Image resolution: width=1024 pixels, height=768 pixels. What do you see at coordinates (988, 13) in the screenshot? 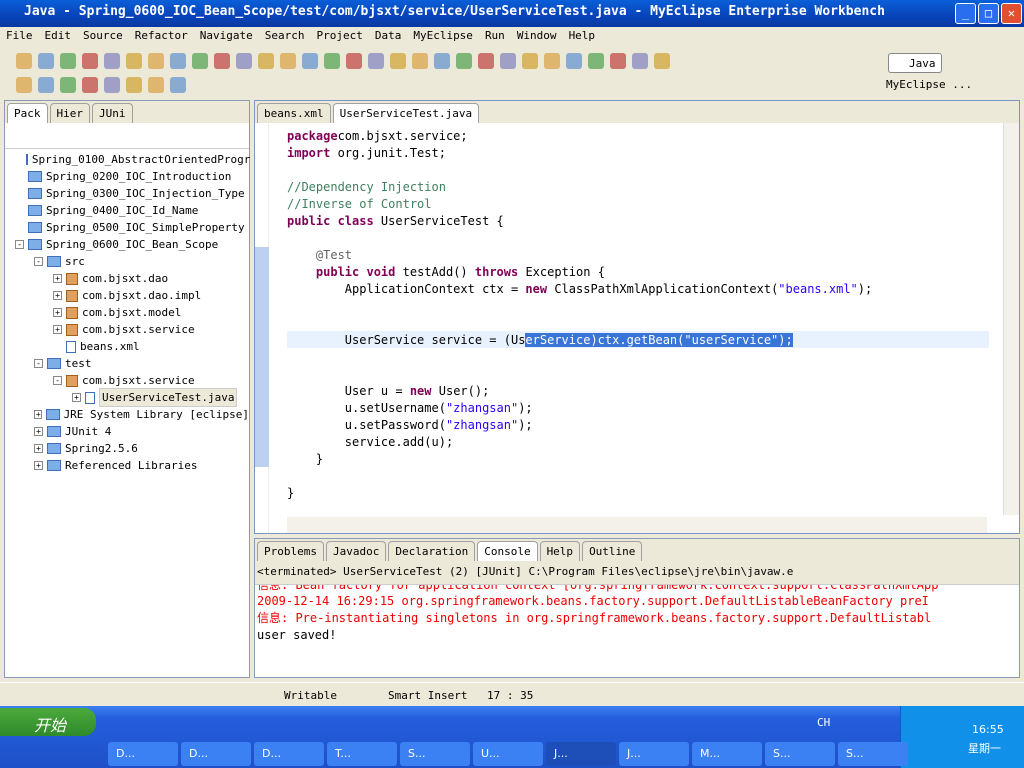
I see `maximize-button: □` at bounding box center [988, 13].